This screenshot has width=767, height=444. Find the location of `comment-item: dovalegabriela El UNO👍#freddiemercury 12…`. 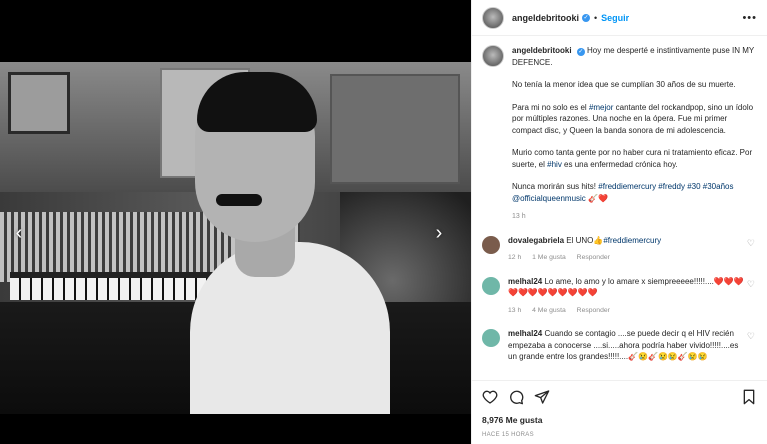

comment-item: dovalegabriela El UNO👍#freddiemercury 12… is located at coordinates (619, 249).